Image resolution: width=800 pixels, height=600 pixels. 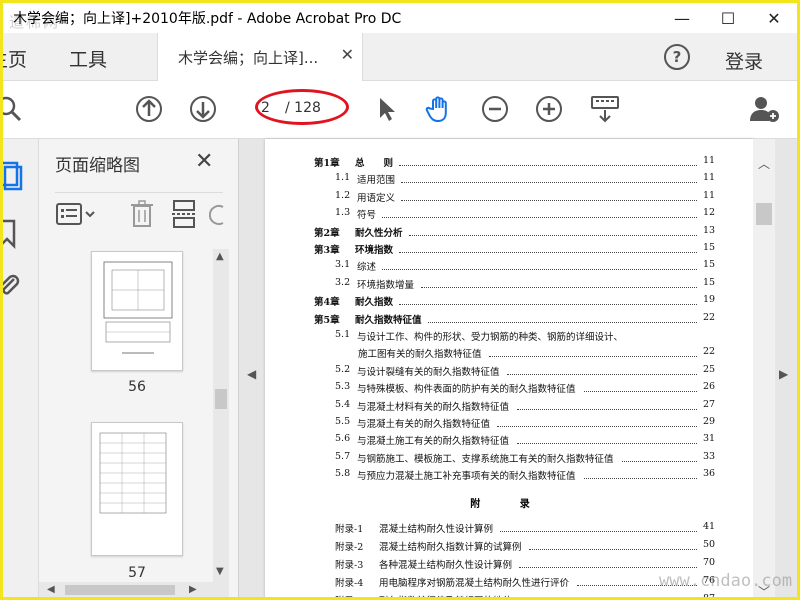 I want to click on toc-entry: 第1章 总 则 11, so click(x=509, y=163).